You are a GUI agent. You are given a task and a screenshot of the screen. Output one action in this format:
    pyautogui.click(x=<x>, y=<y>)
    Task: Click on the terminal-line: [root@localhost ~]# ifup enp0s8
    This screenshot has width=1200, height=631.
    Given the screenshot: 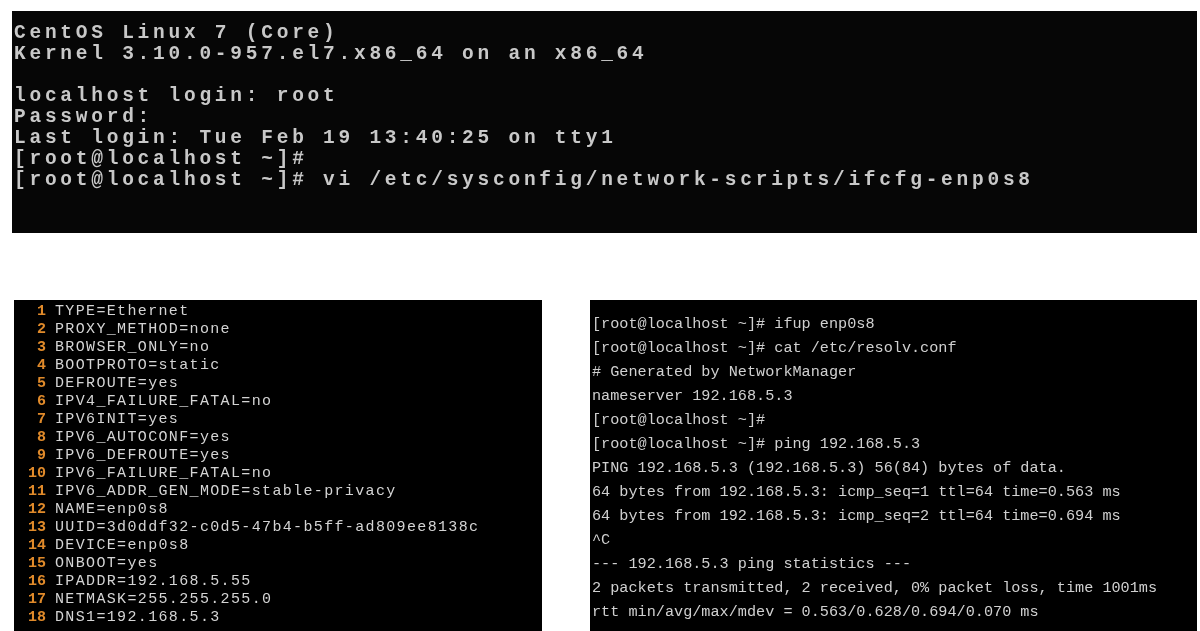 What is the action you would take?
    pyautogui.click(x=734, y=324)
    